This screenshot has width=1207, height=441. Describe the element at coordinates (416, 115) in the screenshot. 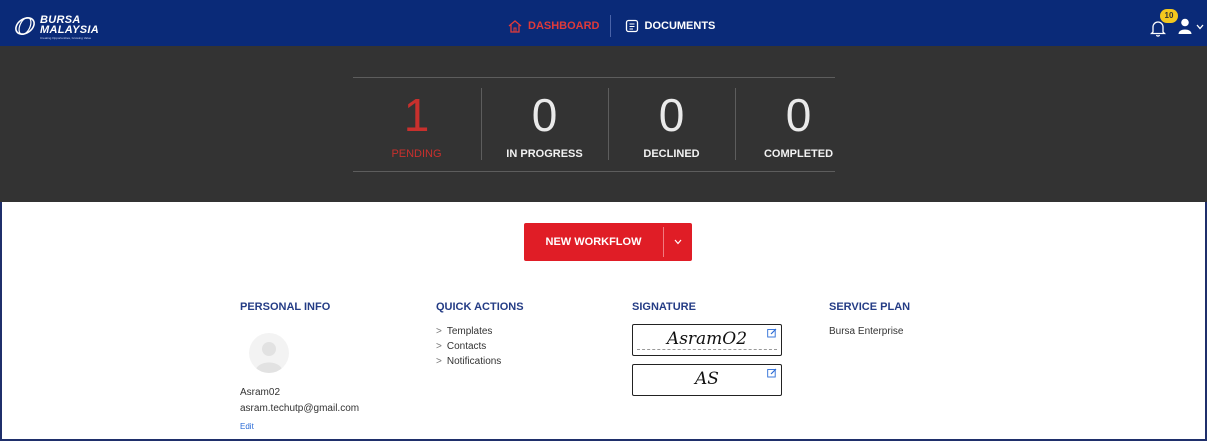

I see `stat-pending-value: 1` at that location.